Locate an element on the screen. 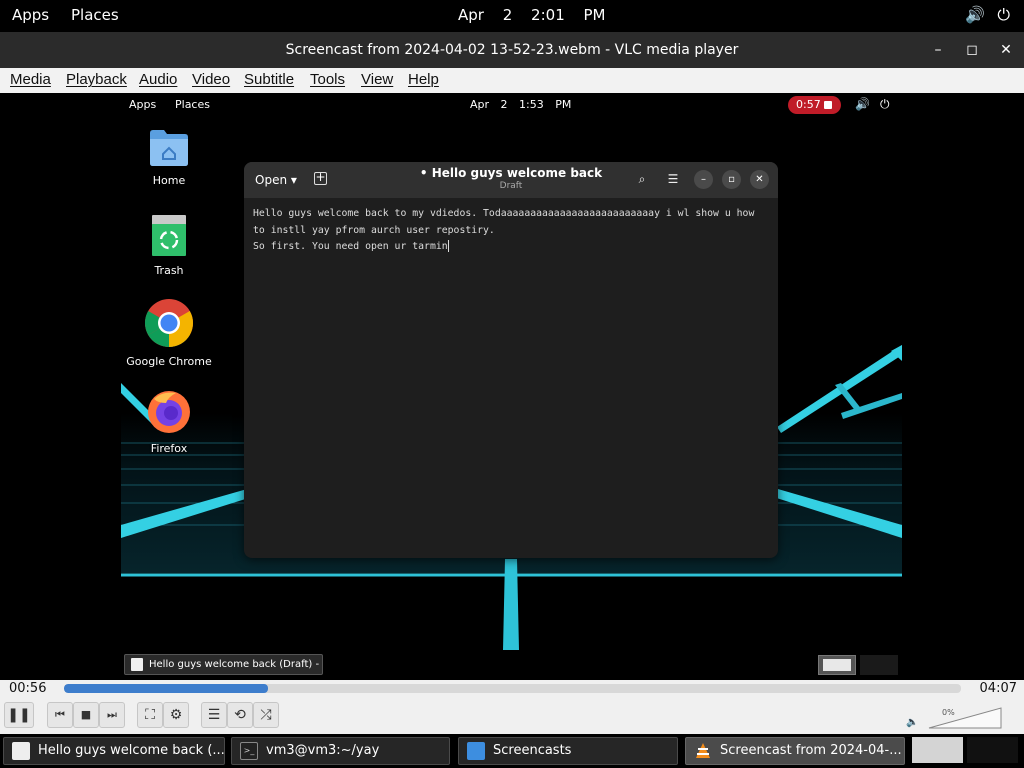 This screenshot has height=768, width=1024. inner-apps: Apps is located at coordinates (143, 104).